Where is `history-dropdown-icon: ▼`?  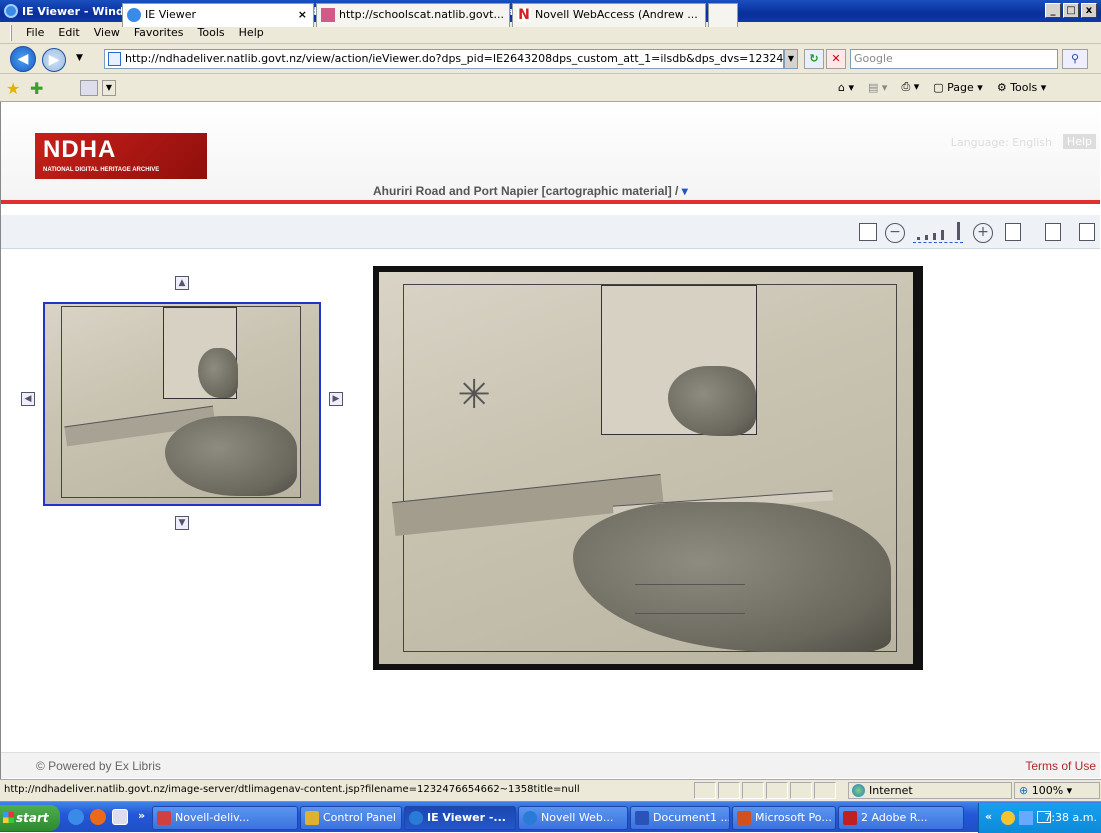
history-dropdown-icon: ▼ is located at coordinates (79, 58).